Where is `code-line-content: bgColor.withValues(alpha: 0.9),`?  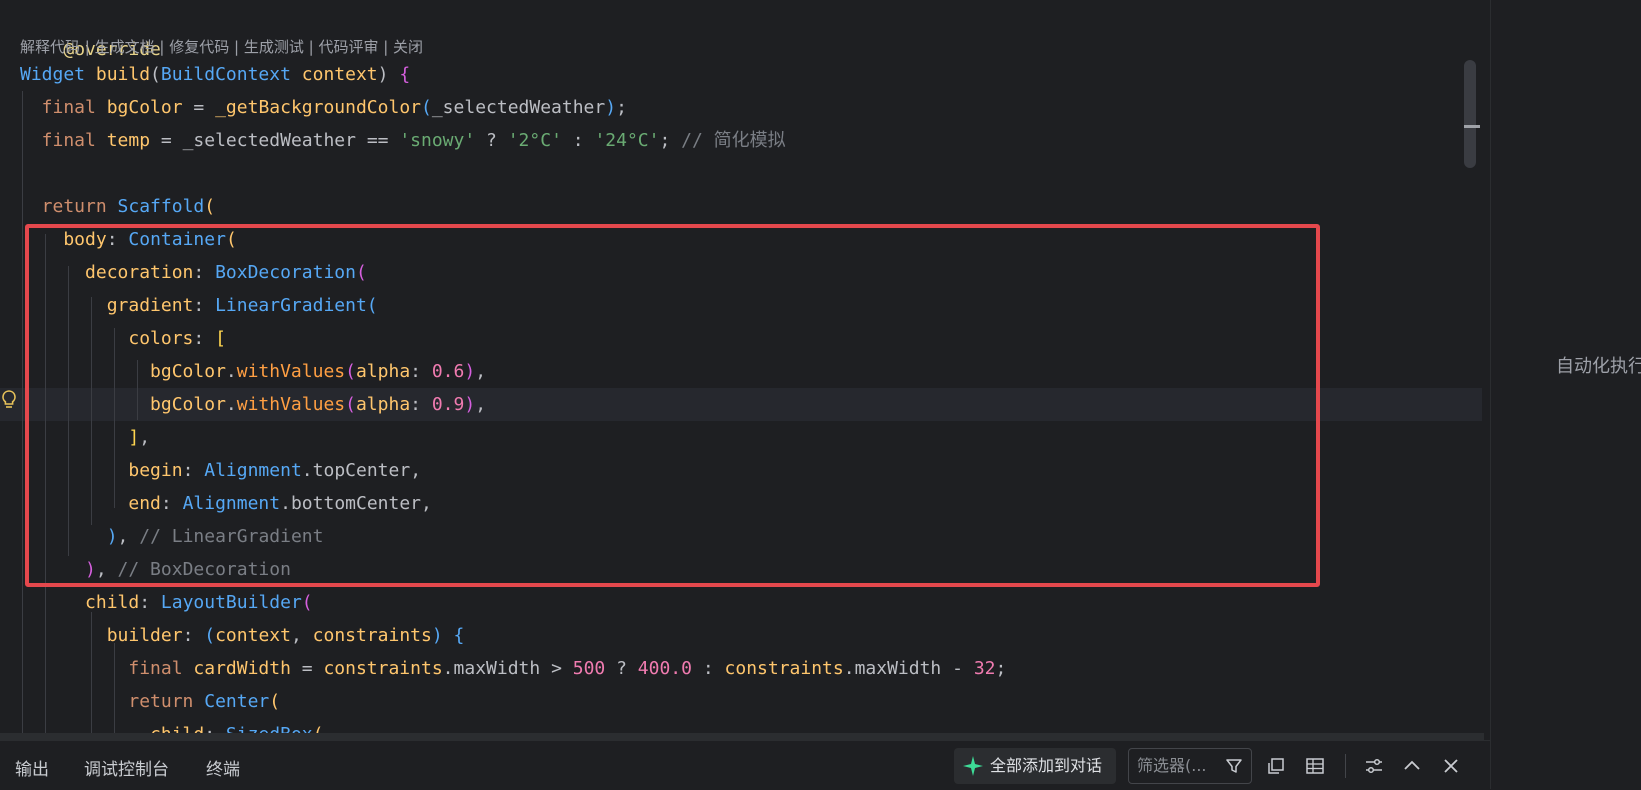 code-line-content: bgColor.withValues(alpha: 0.9), is located at coordinates (253, 404).